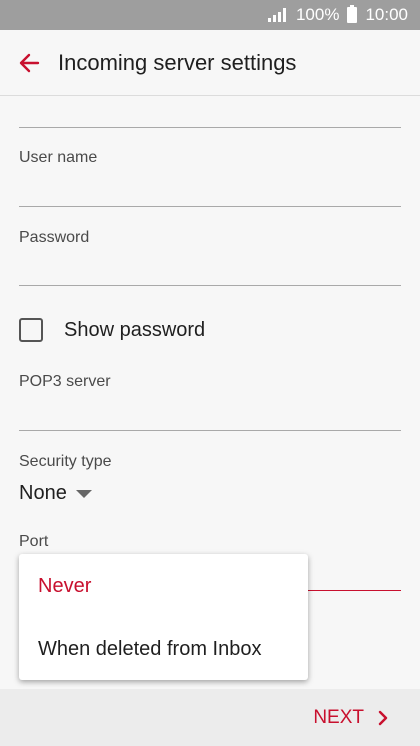 This screenshot has width=420, height=746. Describe the element at coordinates (65, 381) in the screenshot. I see `pop3-server-label: POP3 server` at that location.